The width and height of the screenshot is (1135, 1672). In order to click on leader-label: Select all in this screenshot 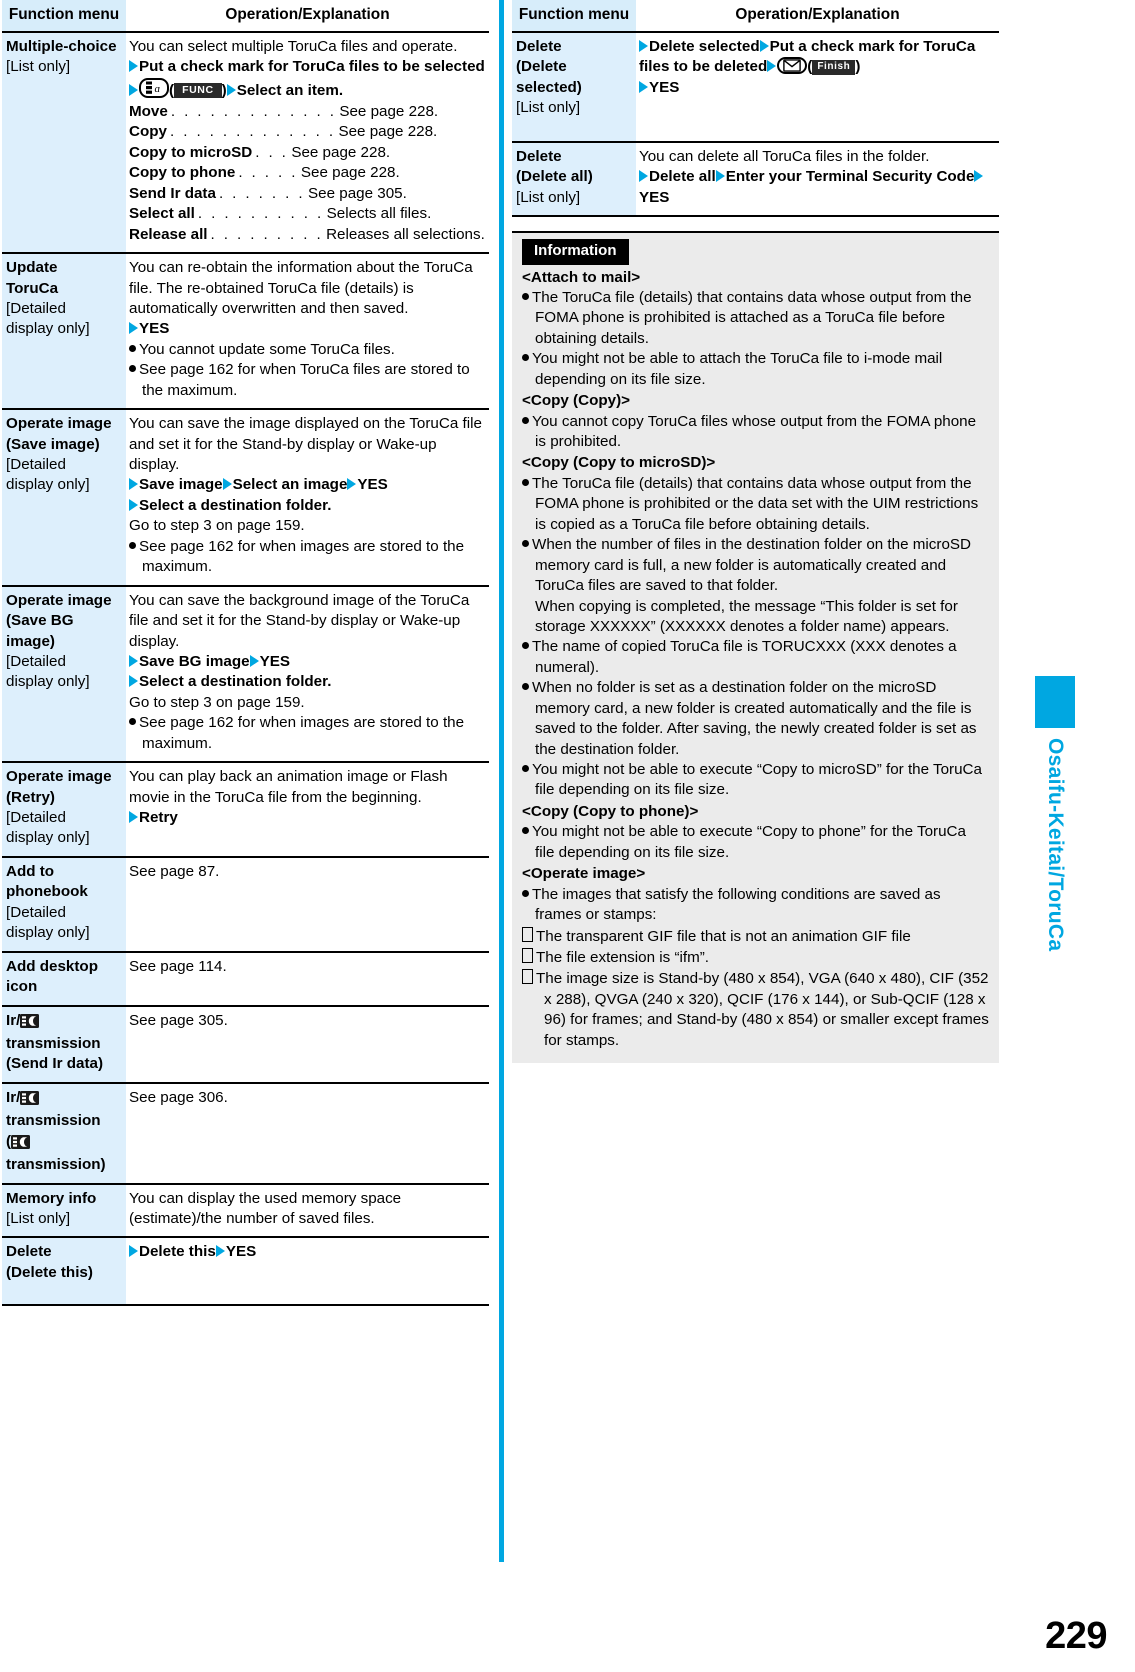, I will do `click(162, 214)`.